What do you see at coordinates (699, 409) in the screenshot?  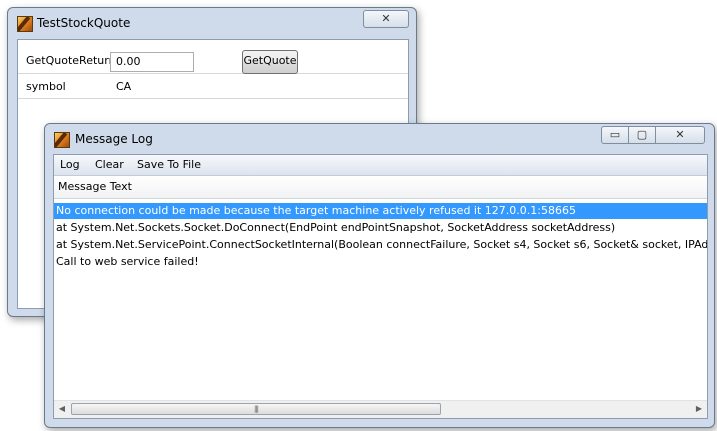 I see `scroll-right-icon: ▶` at bounding box center [699, 409].